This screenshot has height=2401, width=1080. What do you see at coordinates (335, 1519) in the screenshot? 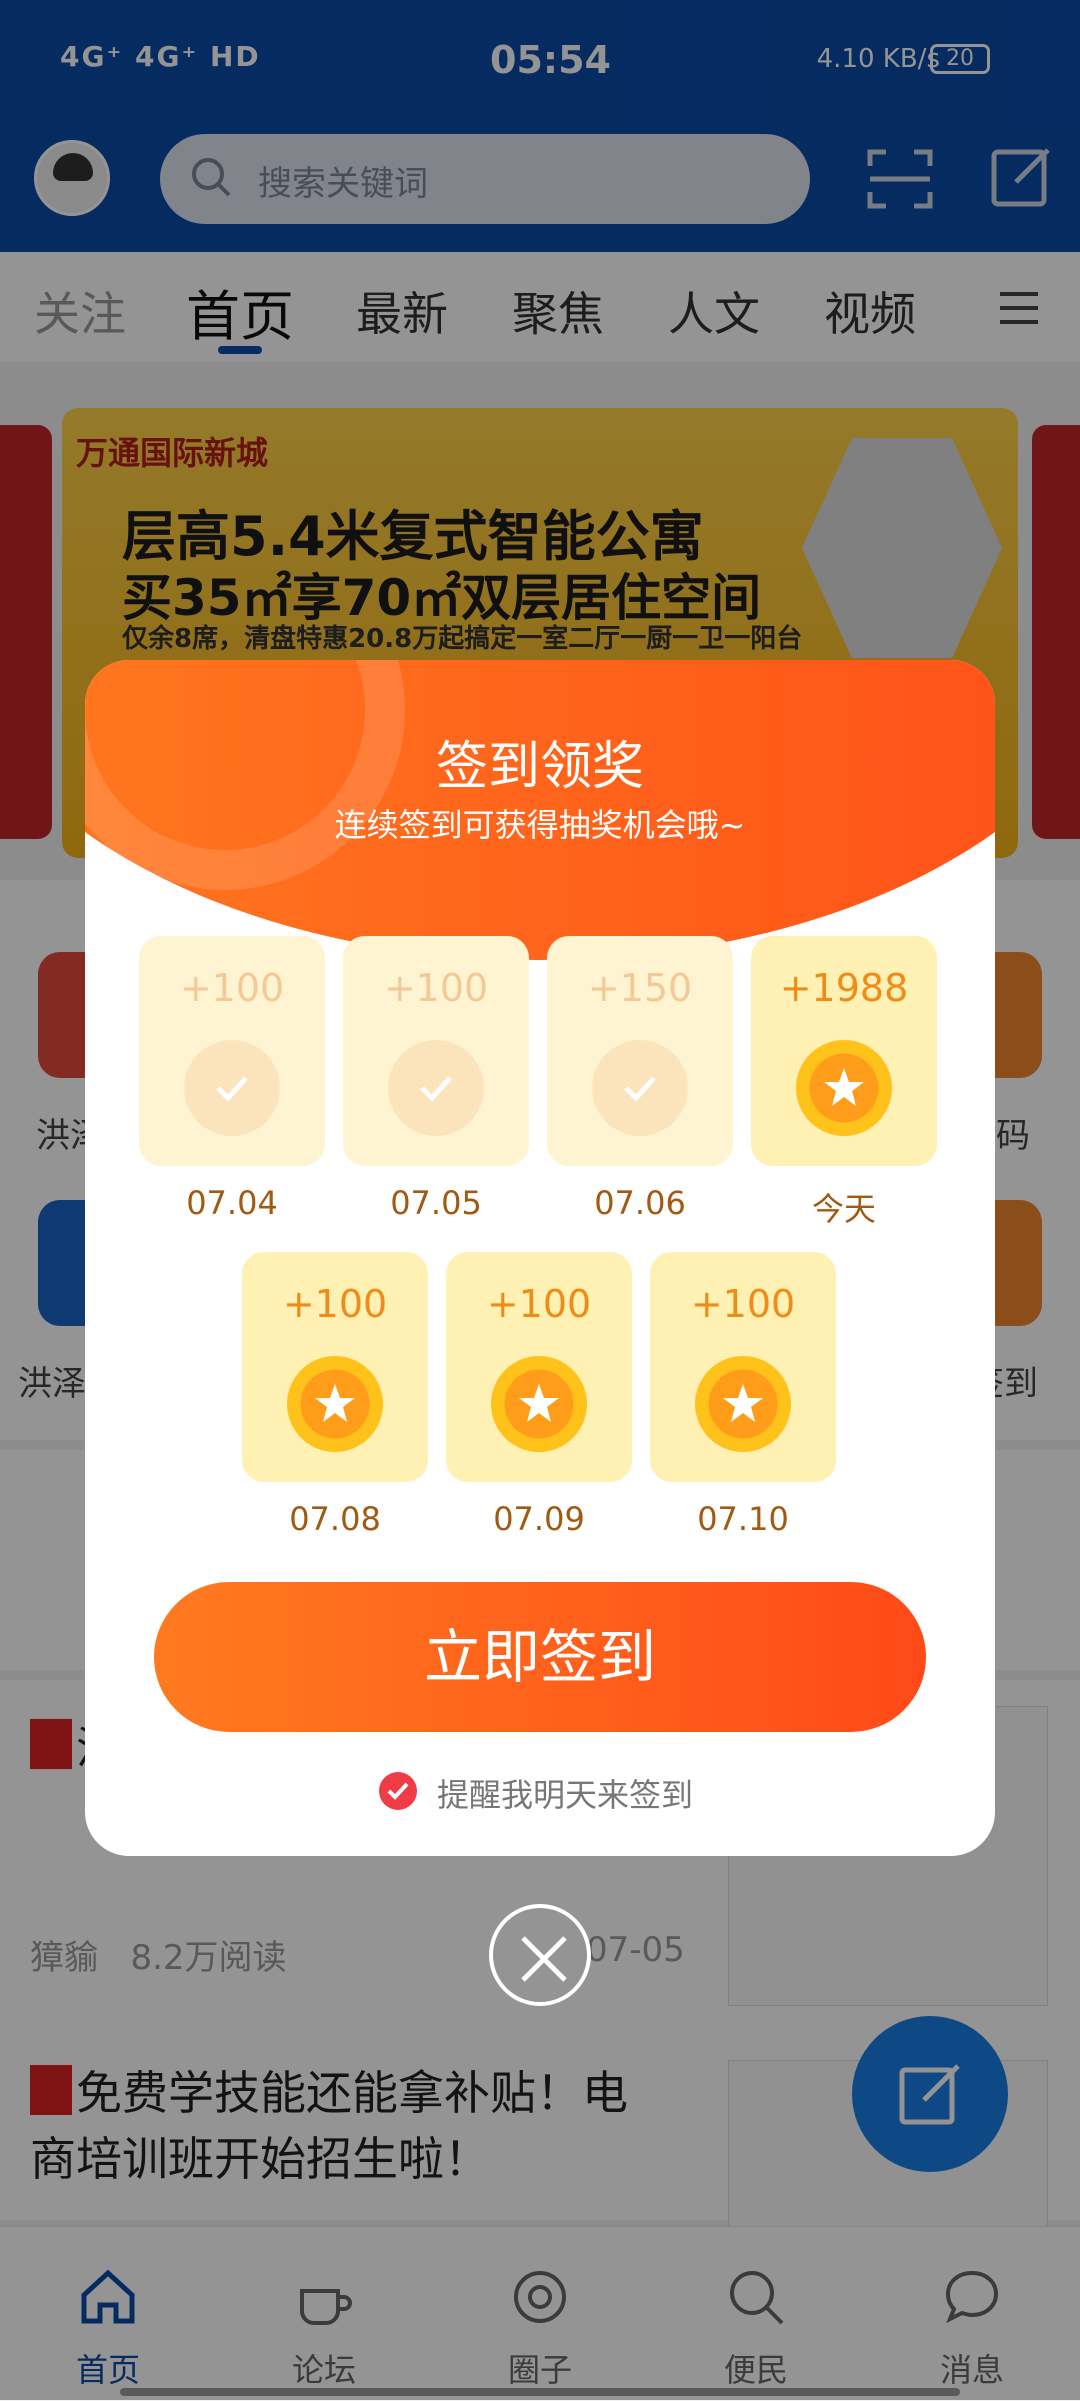
I see `day-date: 07.08` at bounding box center [335, 1519].